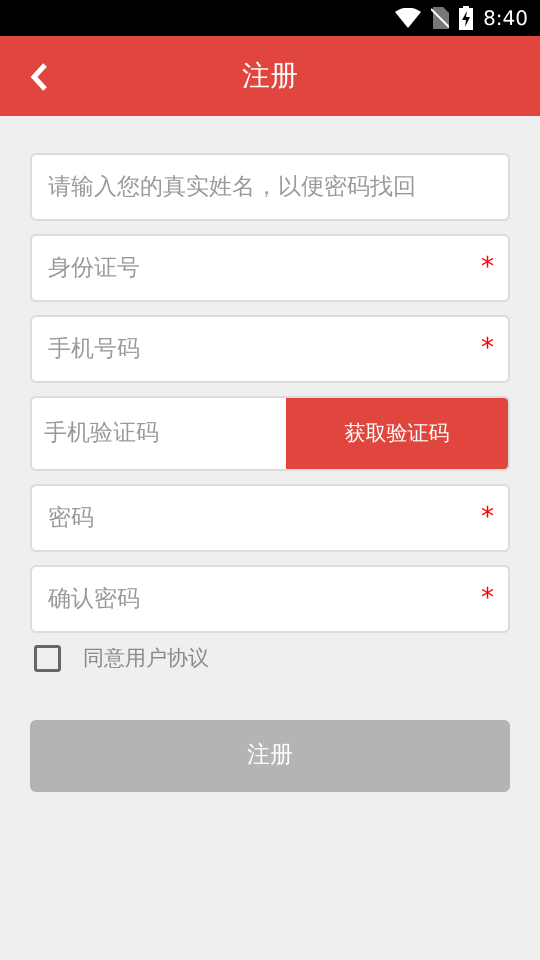  What do you see at coordinates (440, 18) in the screenshot?
I see `no-sim-icon` at bounding box center [440, 18].